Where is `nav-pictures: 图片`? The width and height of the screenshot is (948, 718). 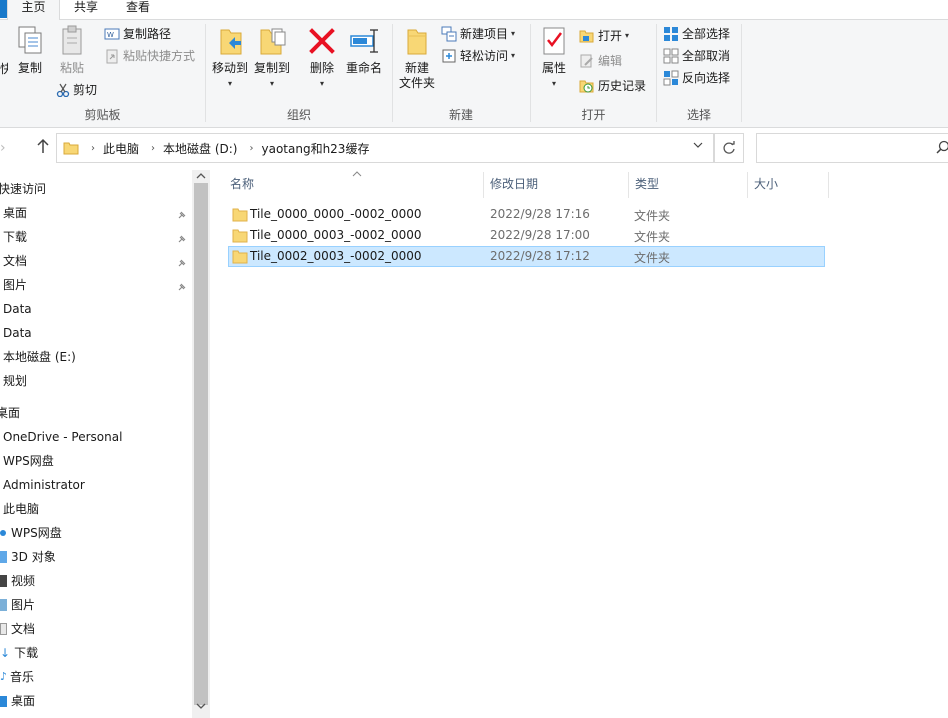 nav-pictures: 图片 is located at coordinates (17, 605).